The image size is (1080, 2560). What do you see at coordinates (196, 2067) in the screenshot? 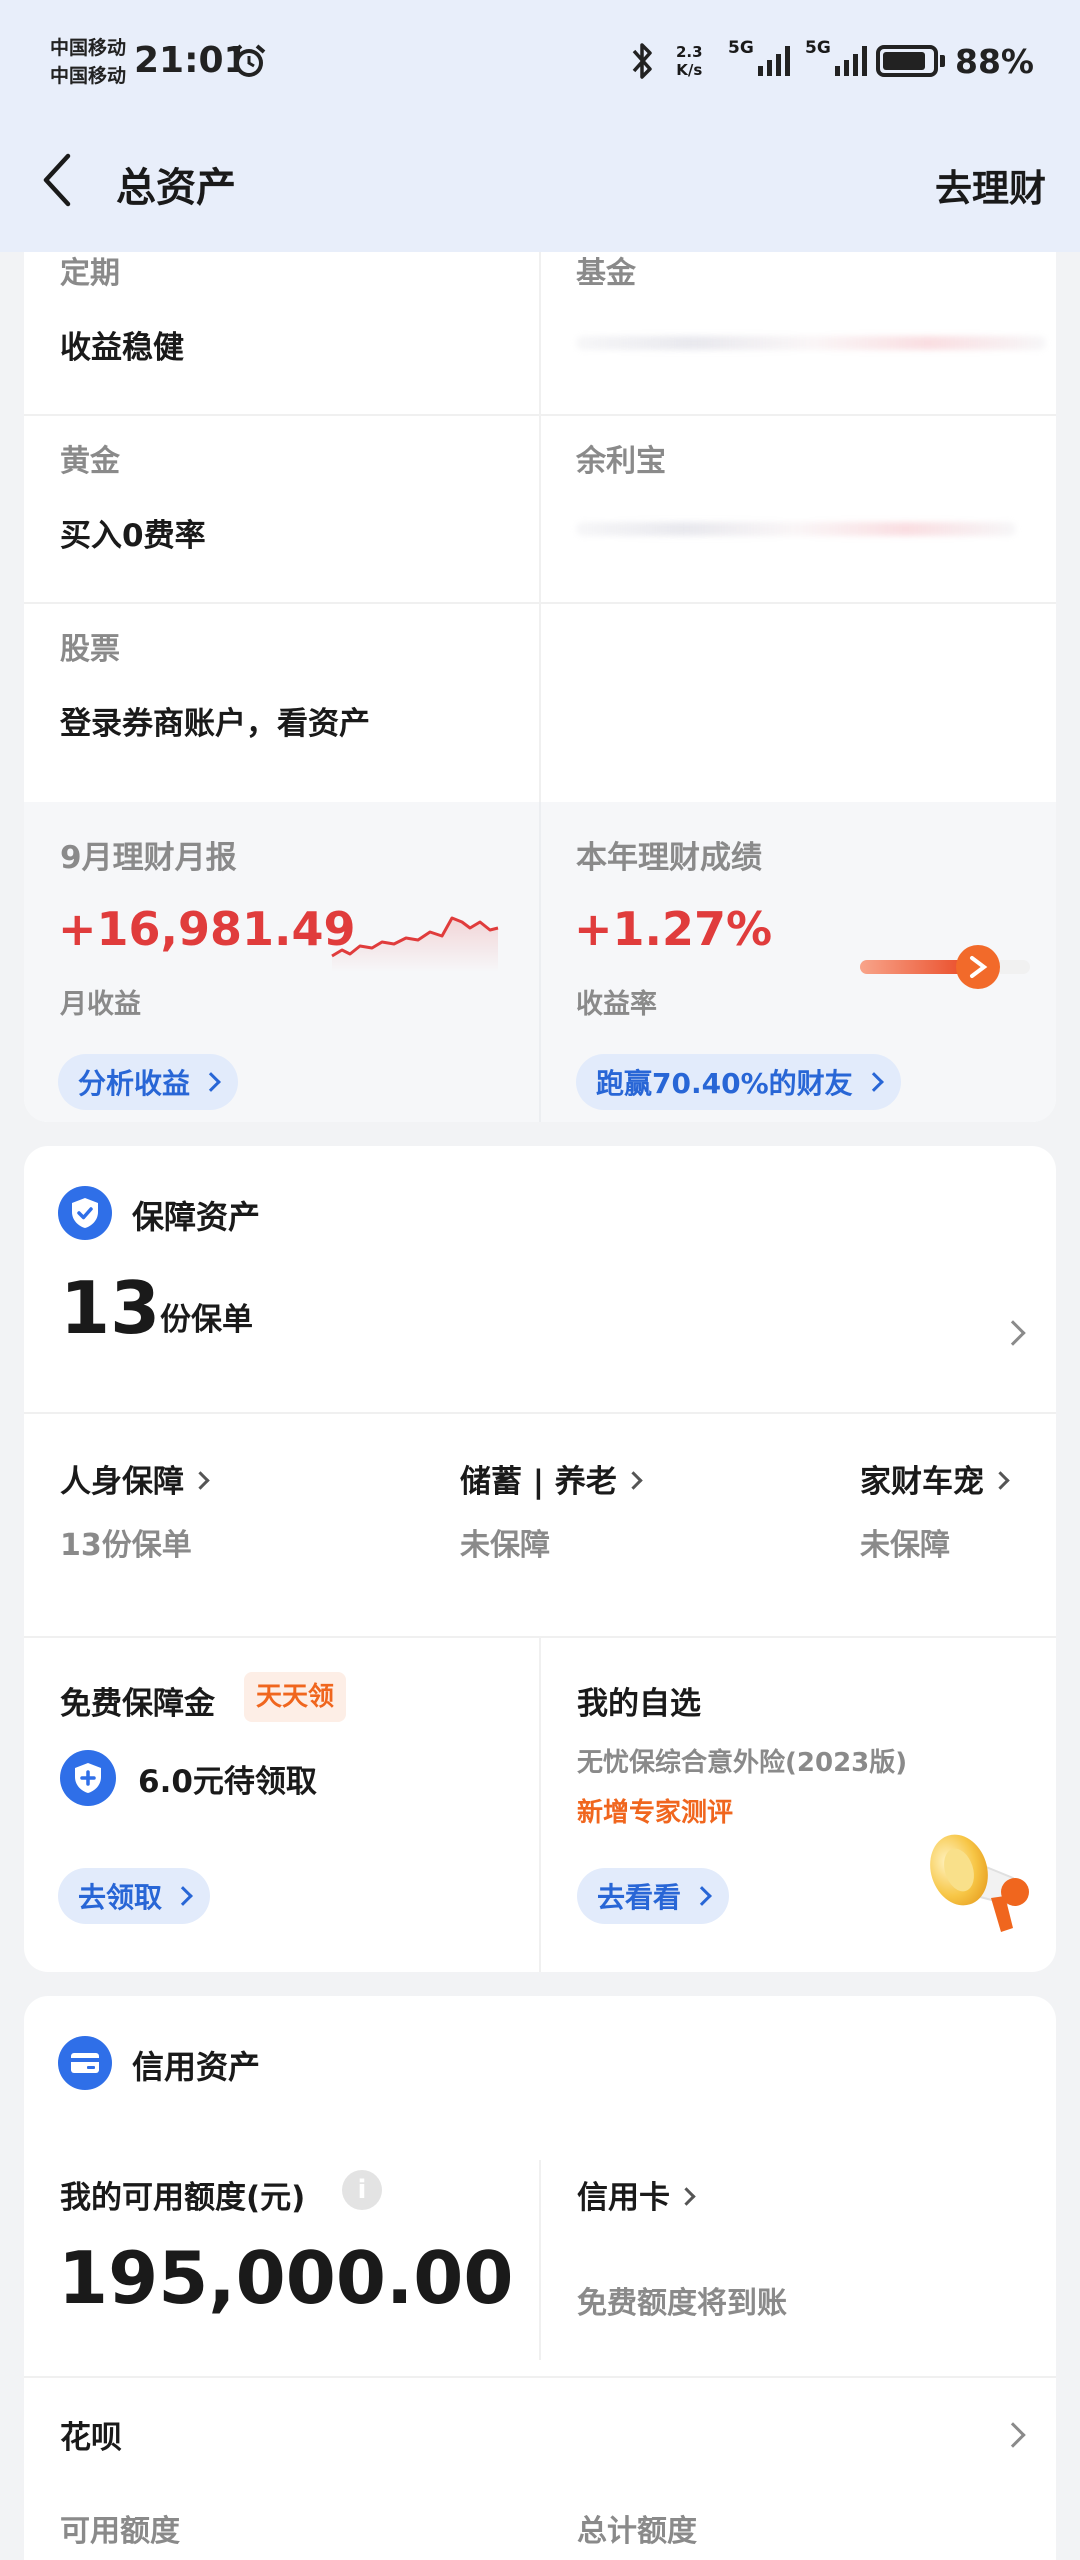
I see `credit-section-title: 信用资产` at bounding box center [196, 2067].